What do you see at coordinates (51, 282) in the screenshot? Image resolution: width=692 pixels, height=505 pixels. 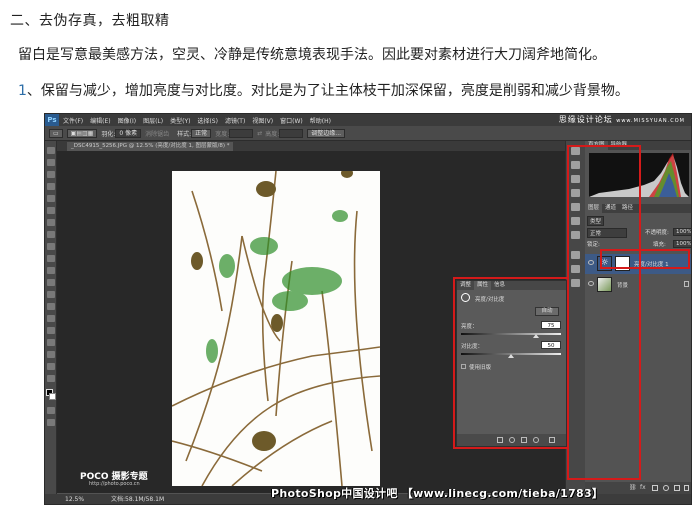 I see `gradient-tool-icon` at bounding box center [51, 282].